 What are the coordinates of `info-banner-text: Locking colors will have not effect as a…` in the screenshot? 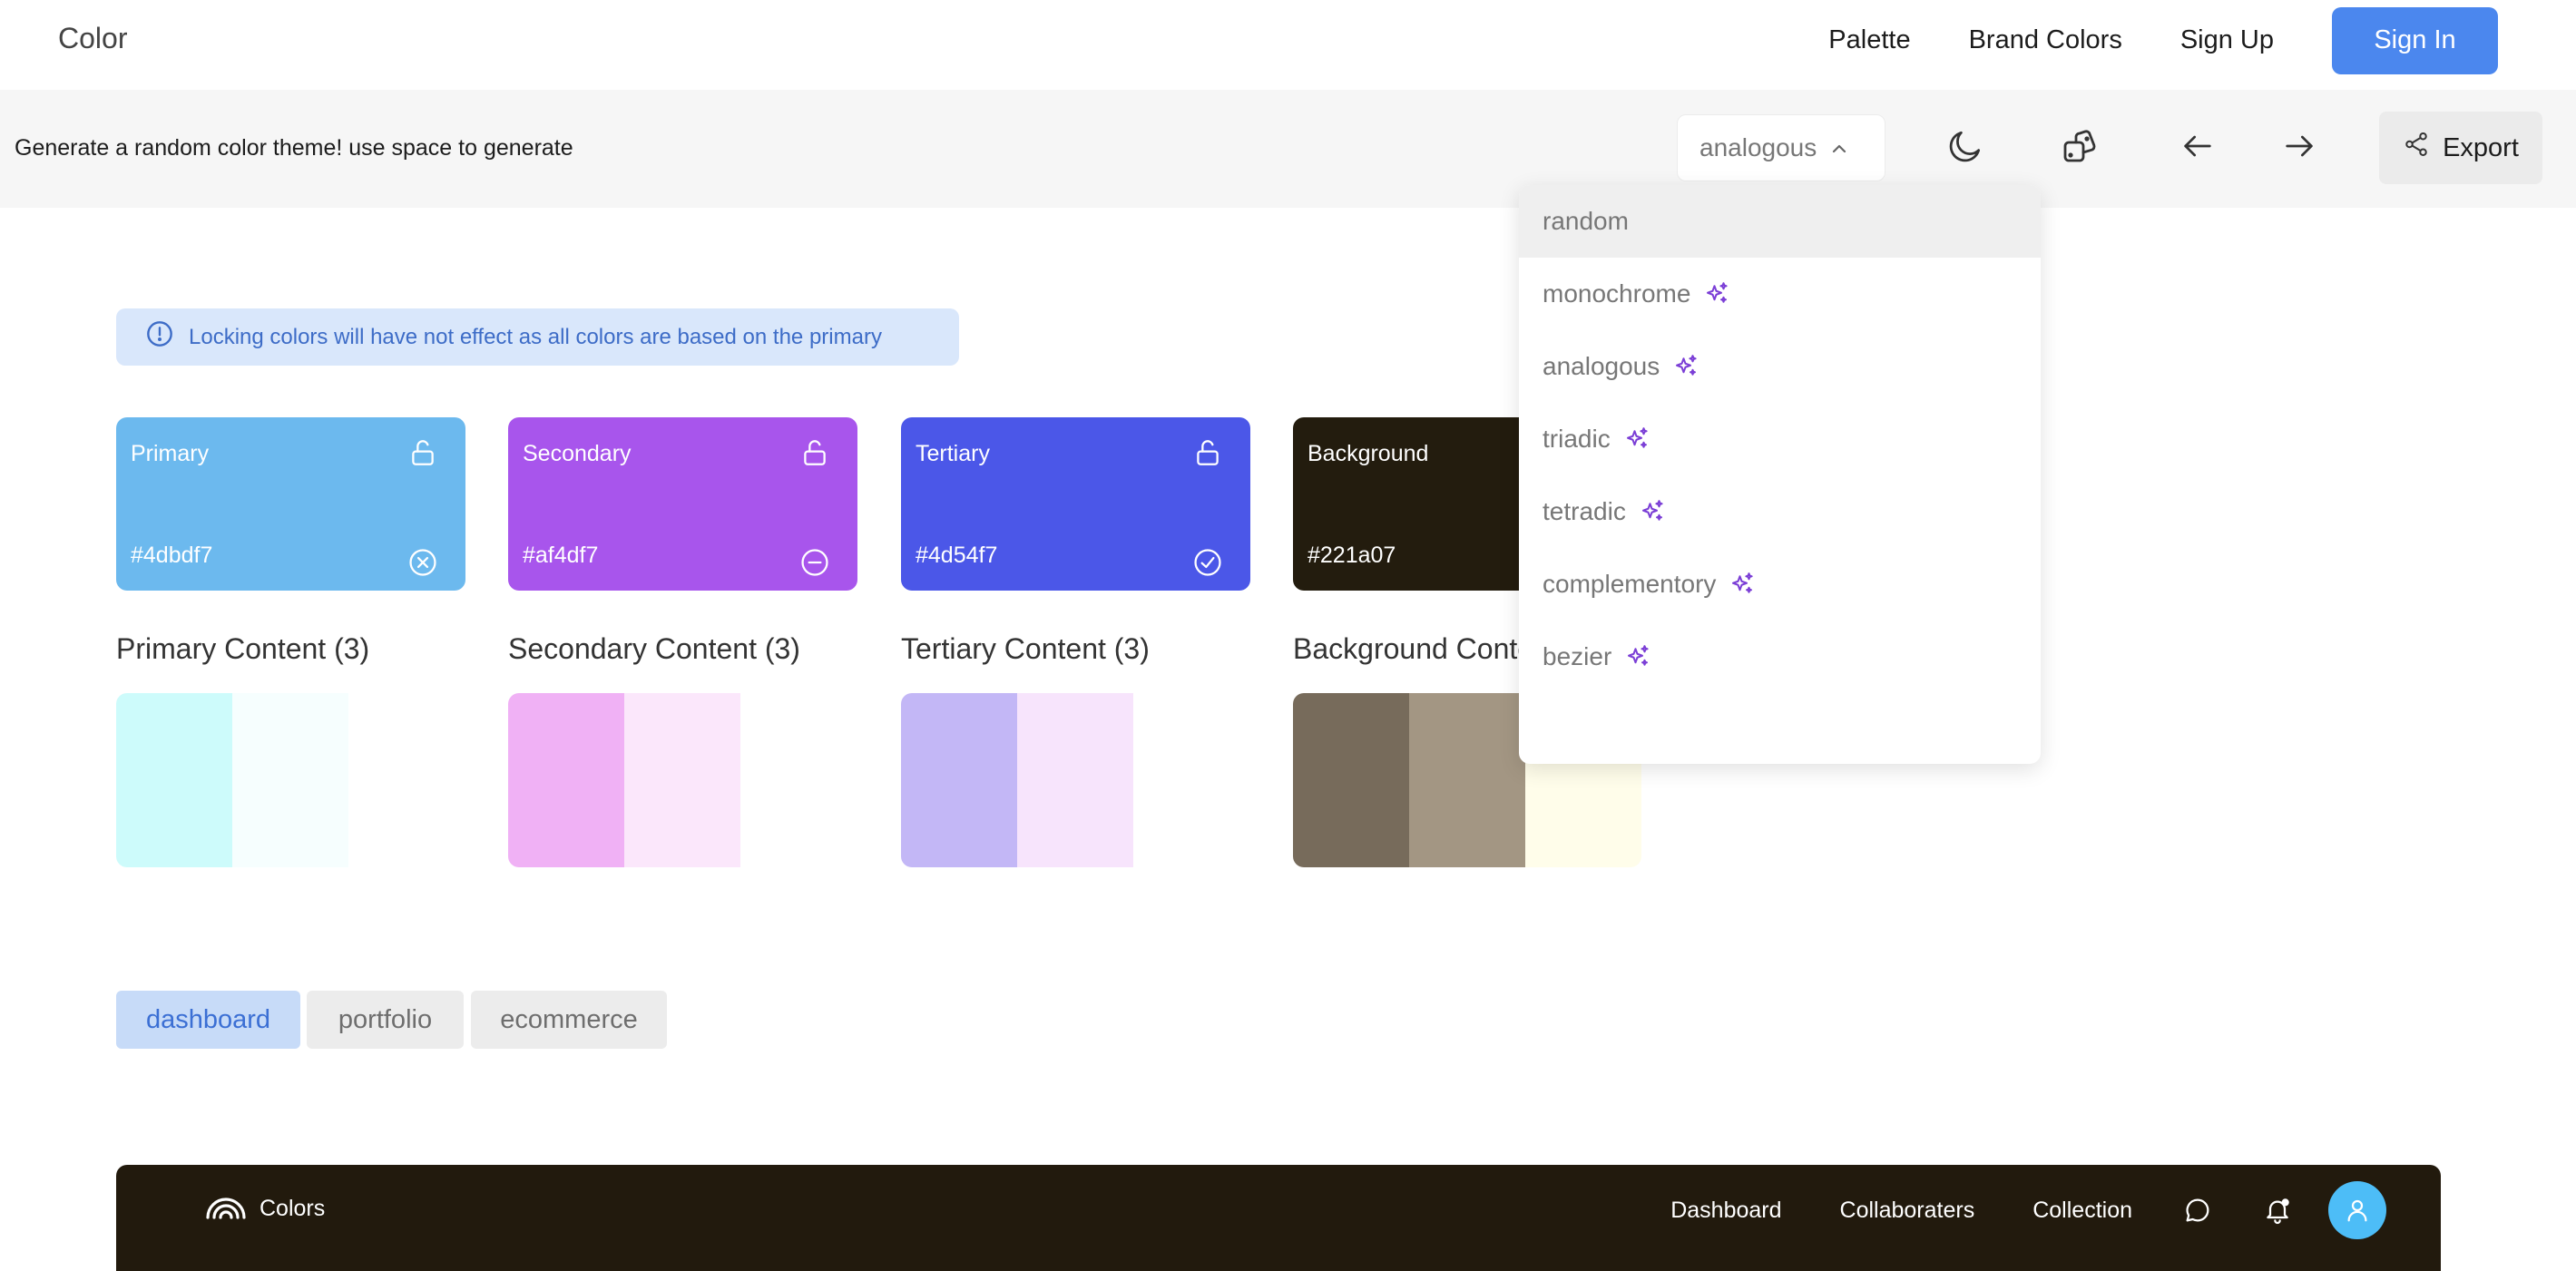 It's located at (535, 337).